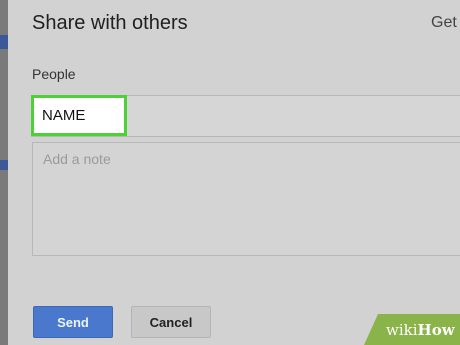  Describe the element at coordinates (402, 330) in the screenshot. I see `watermark-prefix: wiki` at that location.